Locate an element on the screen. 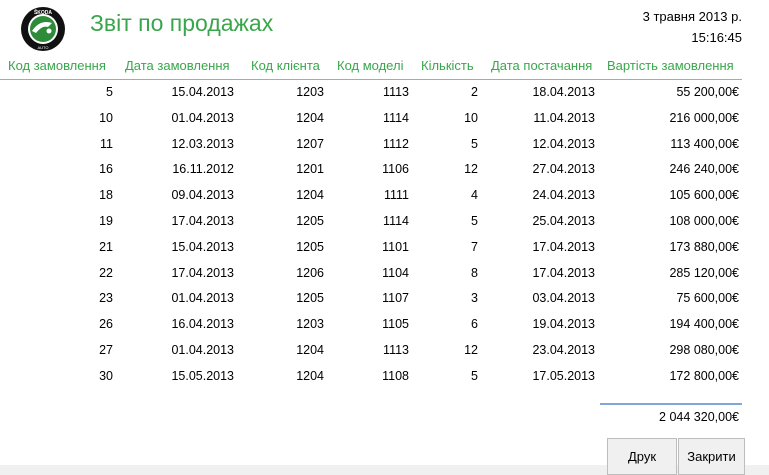 The height and width of the screenshot is (475, 769). order-cost-cell: 246 240,00€ is located at coordinates (704, 169).